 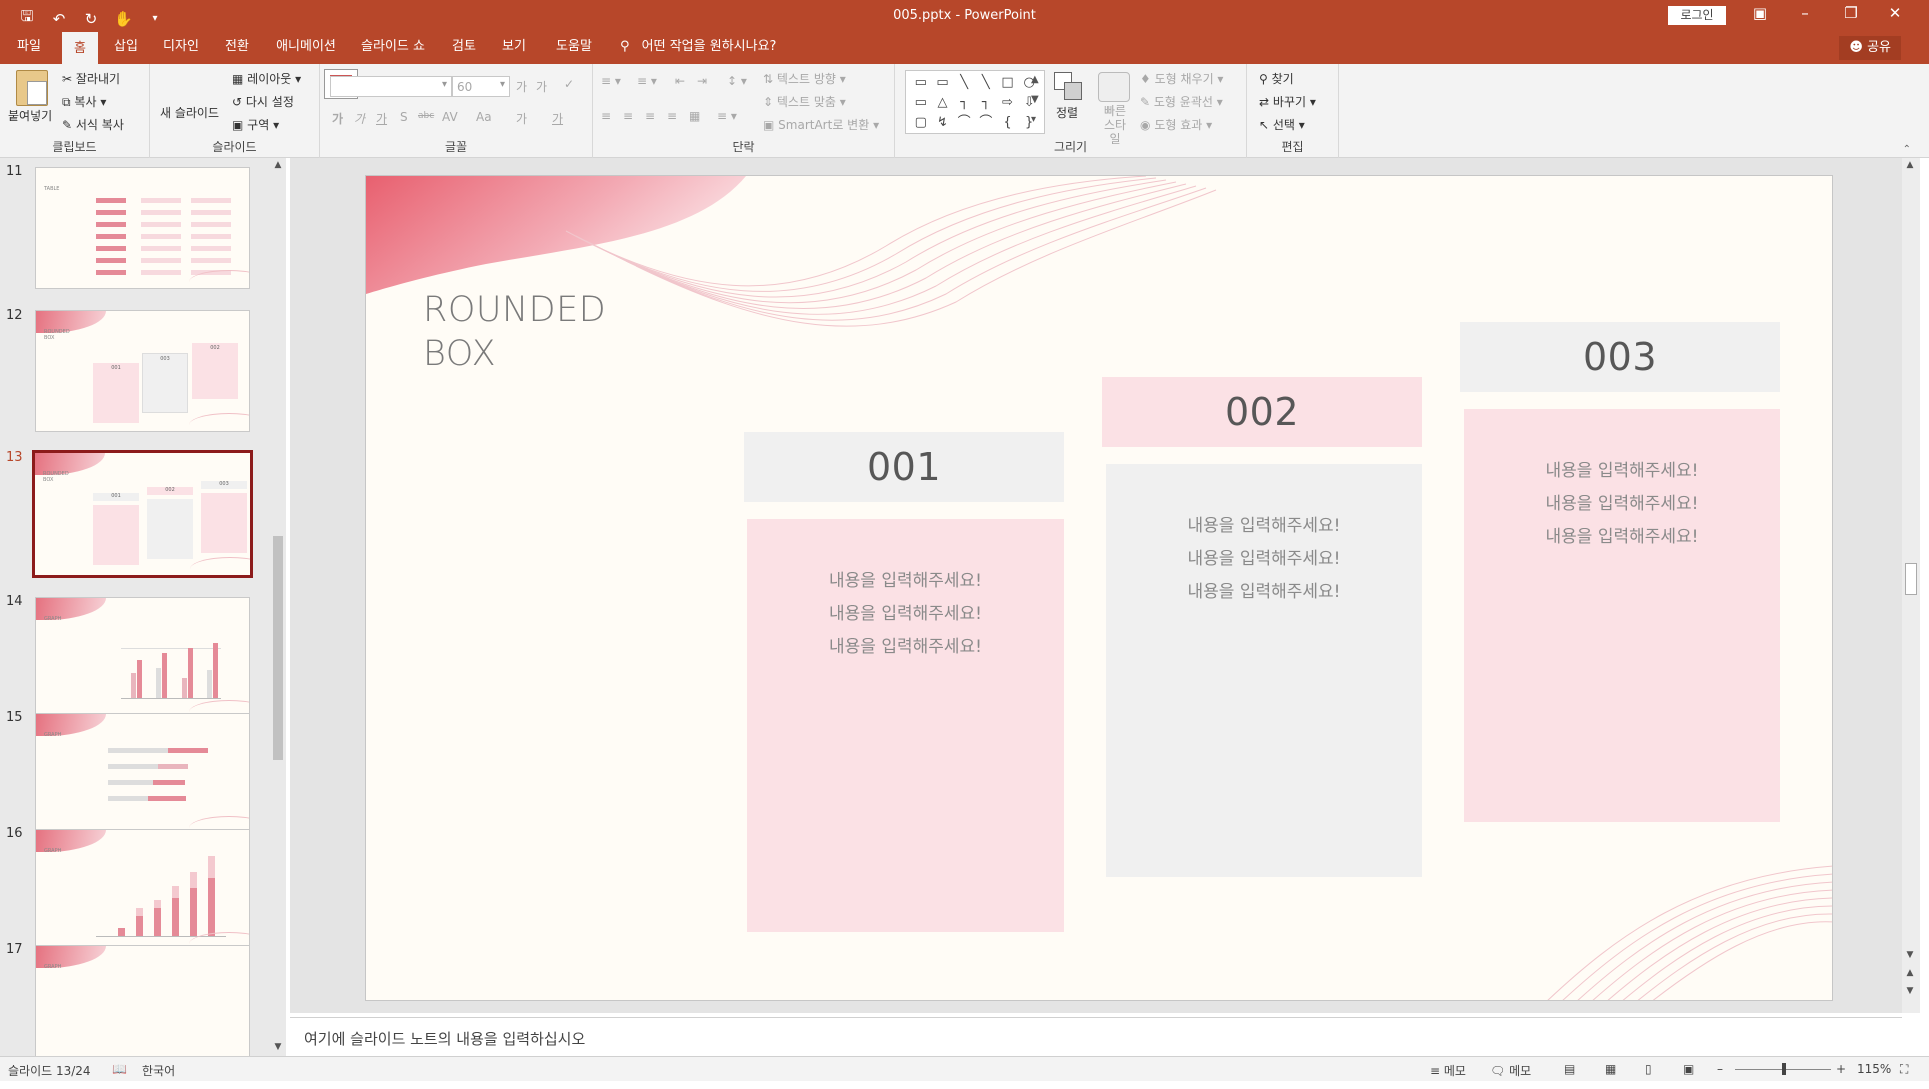 I want to click on box-001-body: 내용을 입력해주세요! 내용을 입력해주세요! 내용을 입력해주세요!, so click(x=905, y=725).